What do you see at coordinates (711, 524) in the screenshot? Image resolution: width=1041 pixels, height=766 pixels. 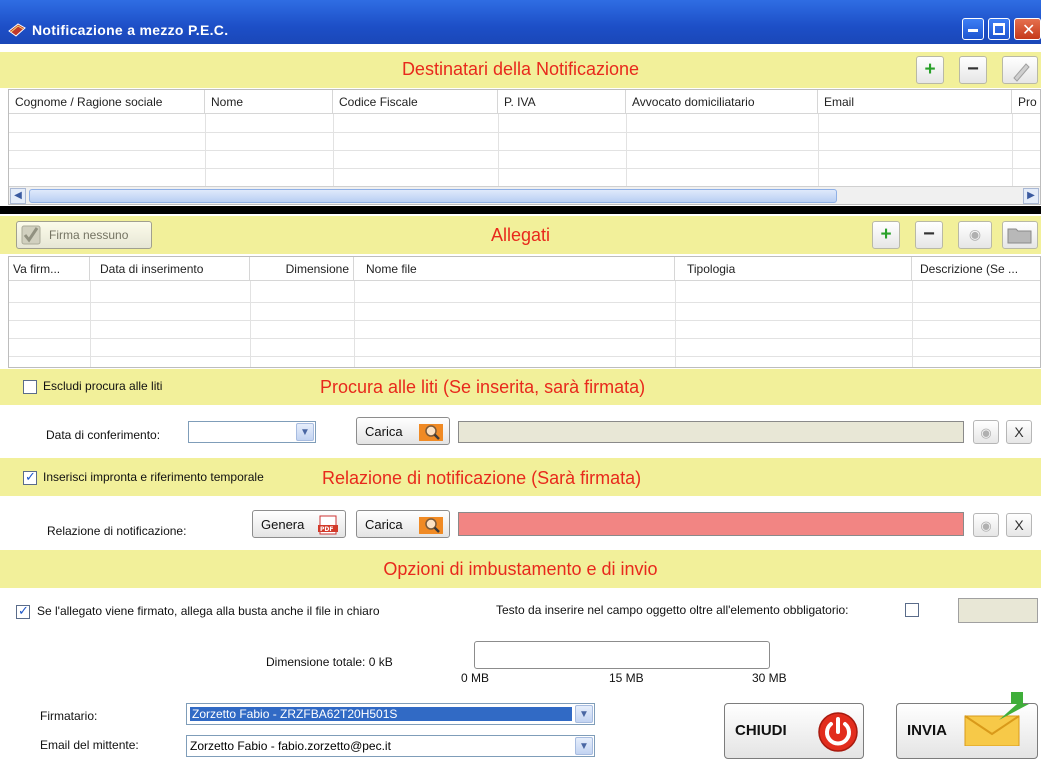 I see `relazione-file-field` at bounding box center [711, 524].